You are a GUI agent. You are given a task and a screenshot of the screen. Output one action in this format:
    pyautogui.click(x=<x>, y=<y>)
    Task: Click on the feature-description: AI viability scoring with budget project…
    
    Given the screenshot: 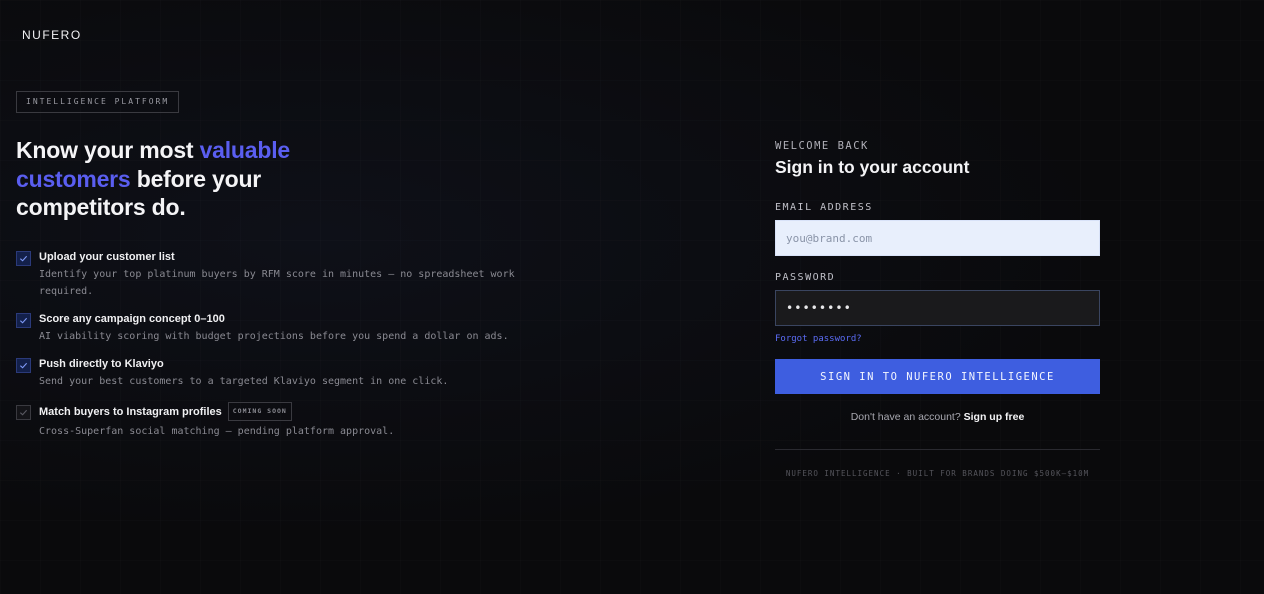 What is the action you would take?
    pyautogui.click(x=274, y=336)
    